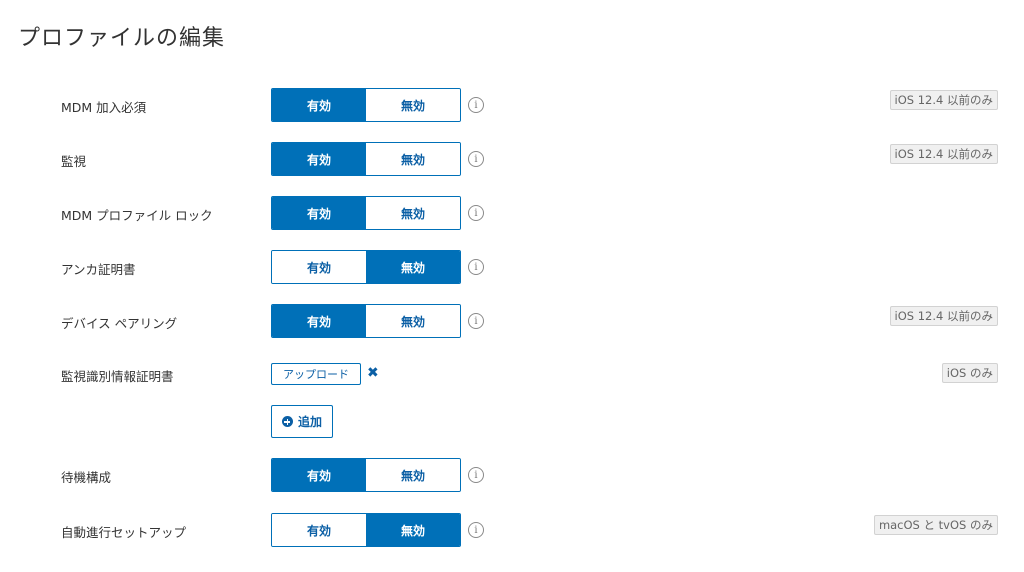 Image resolution: width=1024 pixels, height=572 pixels. Describe the element at coordinates (86, 477) in the screenshot. I see `setting-label: 待機構成` at that location.